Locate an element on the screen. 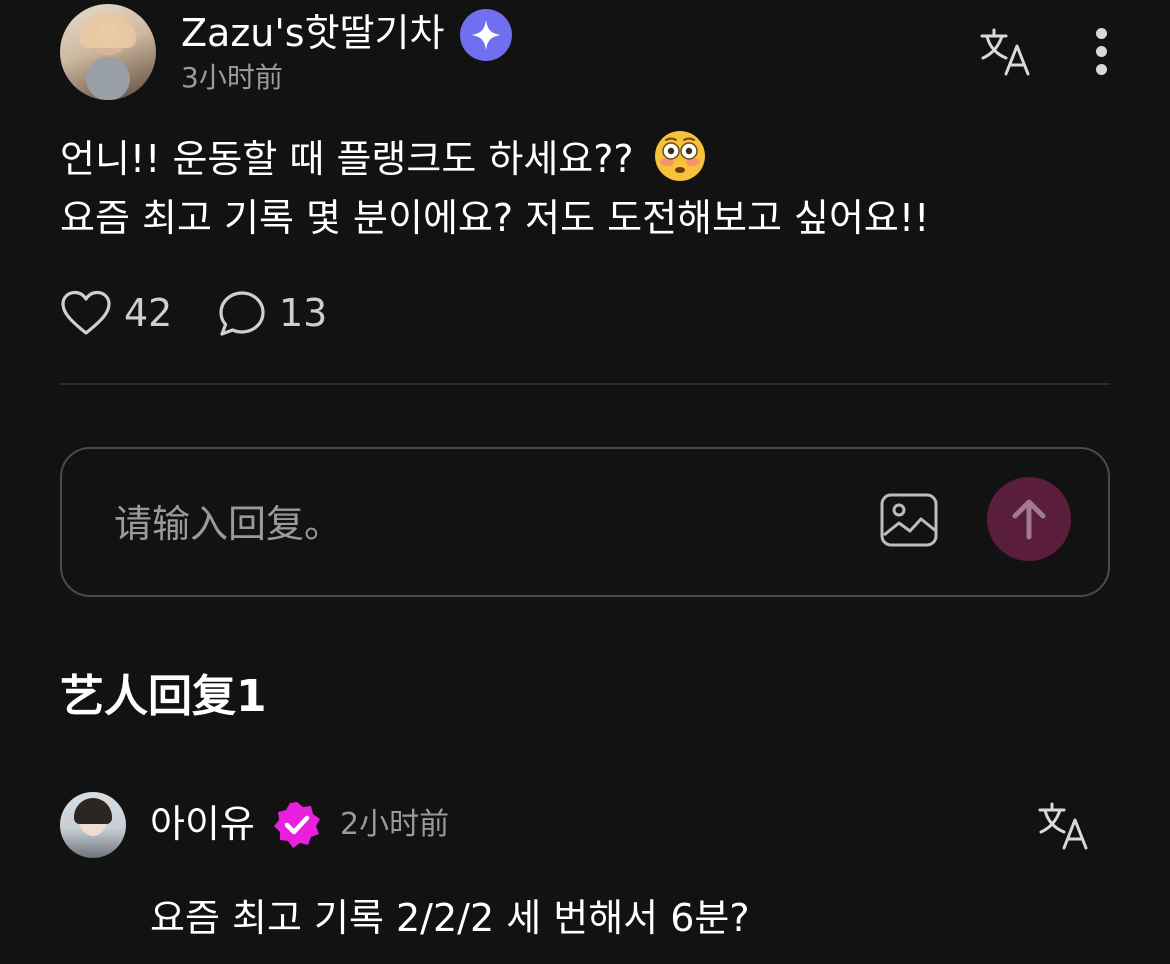 The width and height of the screenshot is (1170, 964). divider is located at coordinates (585, 384).